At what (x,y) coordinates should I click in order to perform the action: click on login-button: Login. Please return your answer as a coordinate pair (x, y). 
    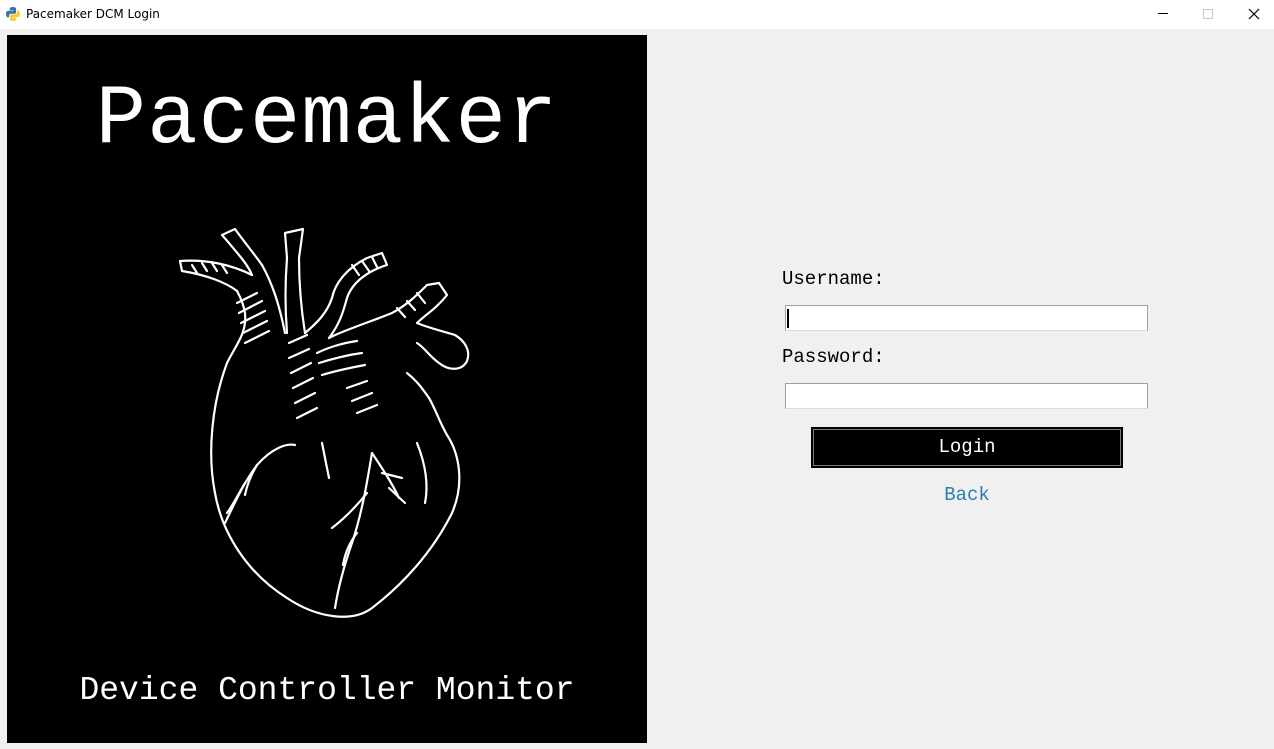
    Looking at the image, I should click on (967, 447).